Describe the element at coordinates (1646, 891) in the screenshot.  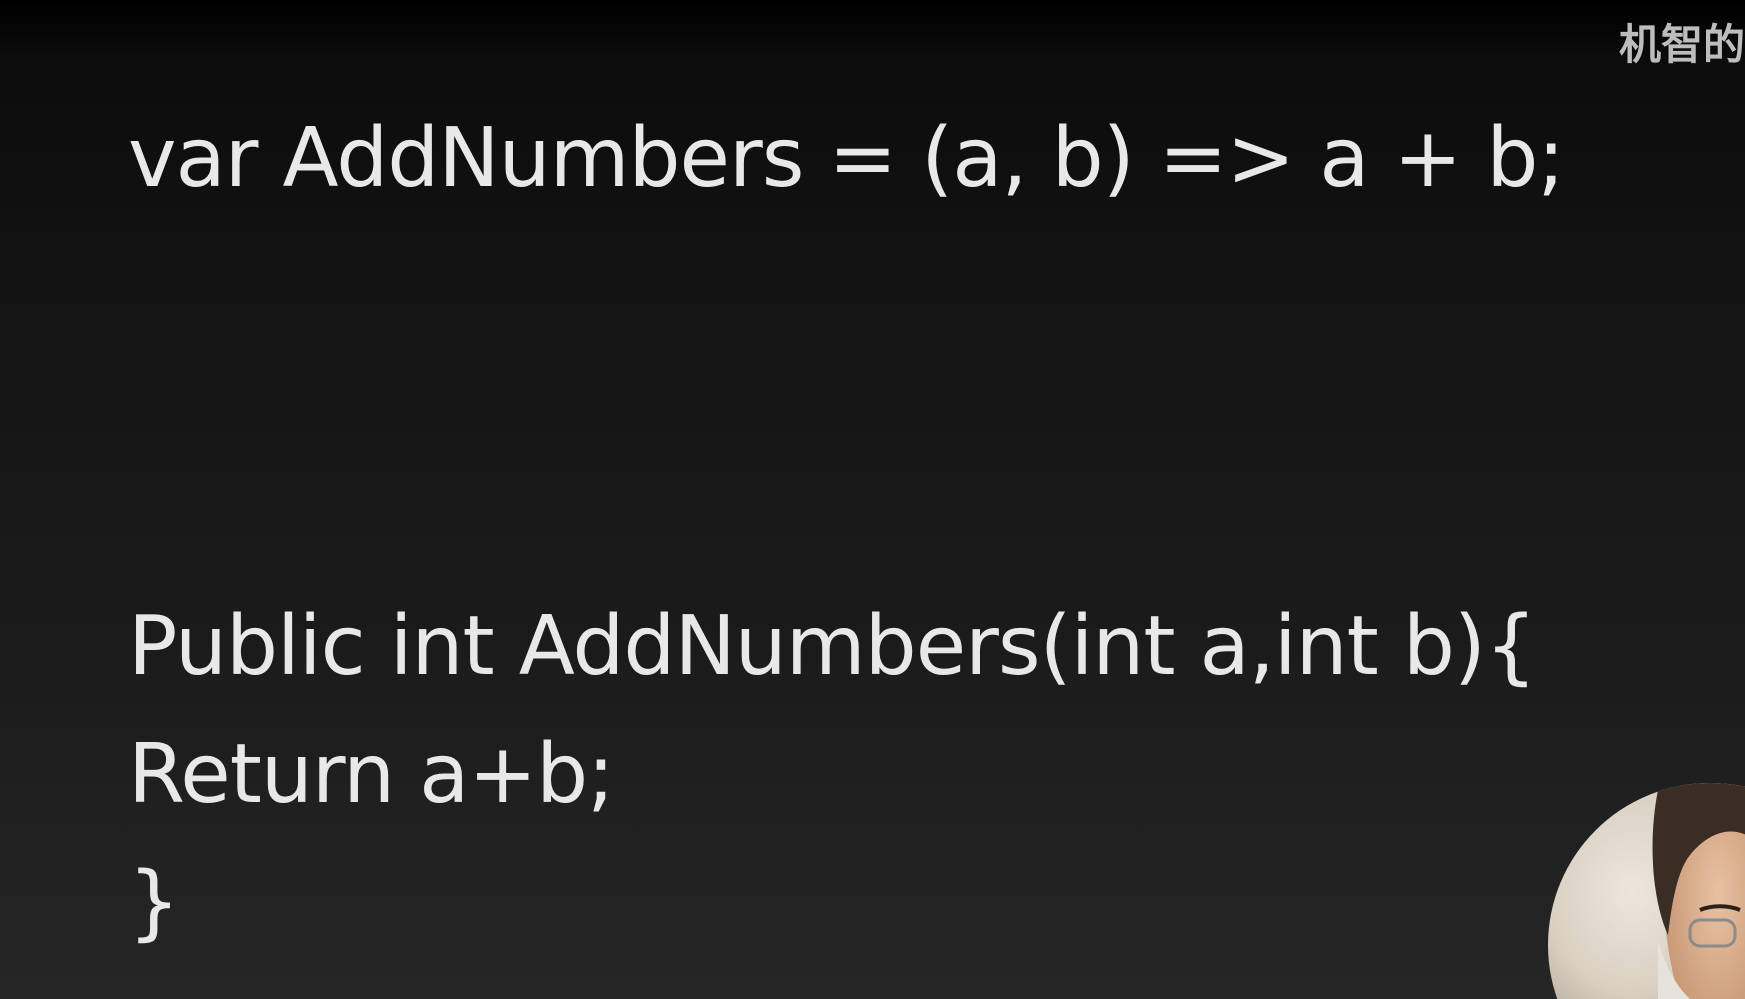
I see `presenter-avatar-image` at that location.